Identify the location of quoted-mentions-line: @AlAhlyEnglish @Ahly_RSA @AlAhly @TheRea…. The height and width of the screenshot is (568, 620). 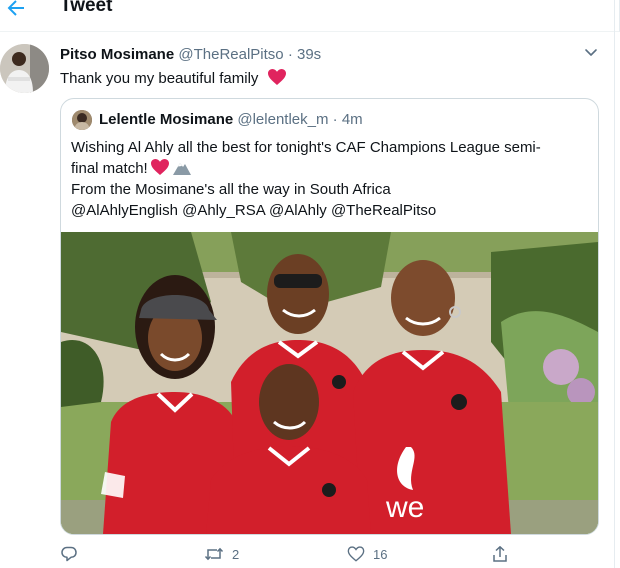
(326, 210).